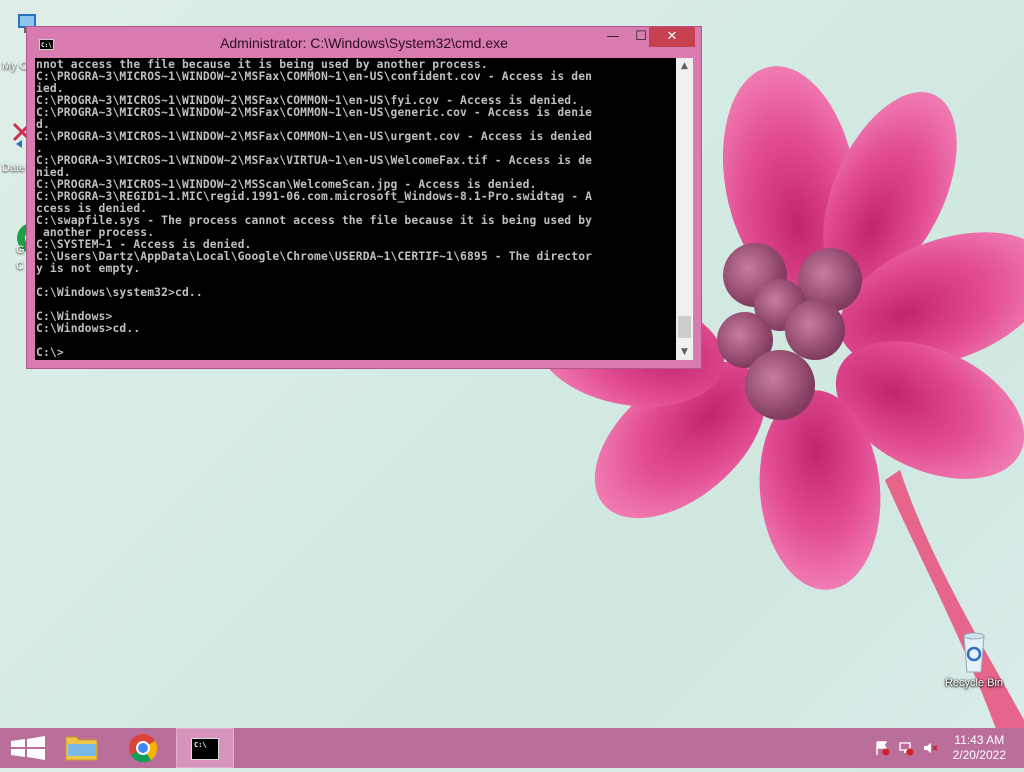 Image resolution: width=1024 pixels, height=772 pixels. What do you see at coordinates (979, 740) in the screenshot?
I see `clock-time: 11:43 AM` at bounding box center [979, 740].